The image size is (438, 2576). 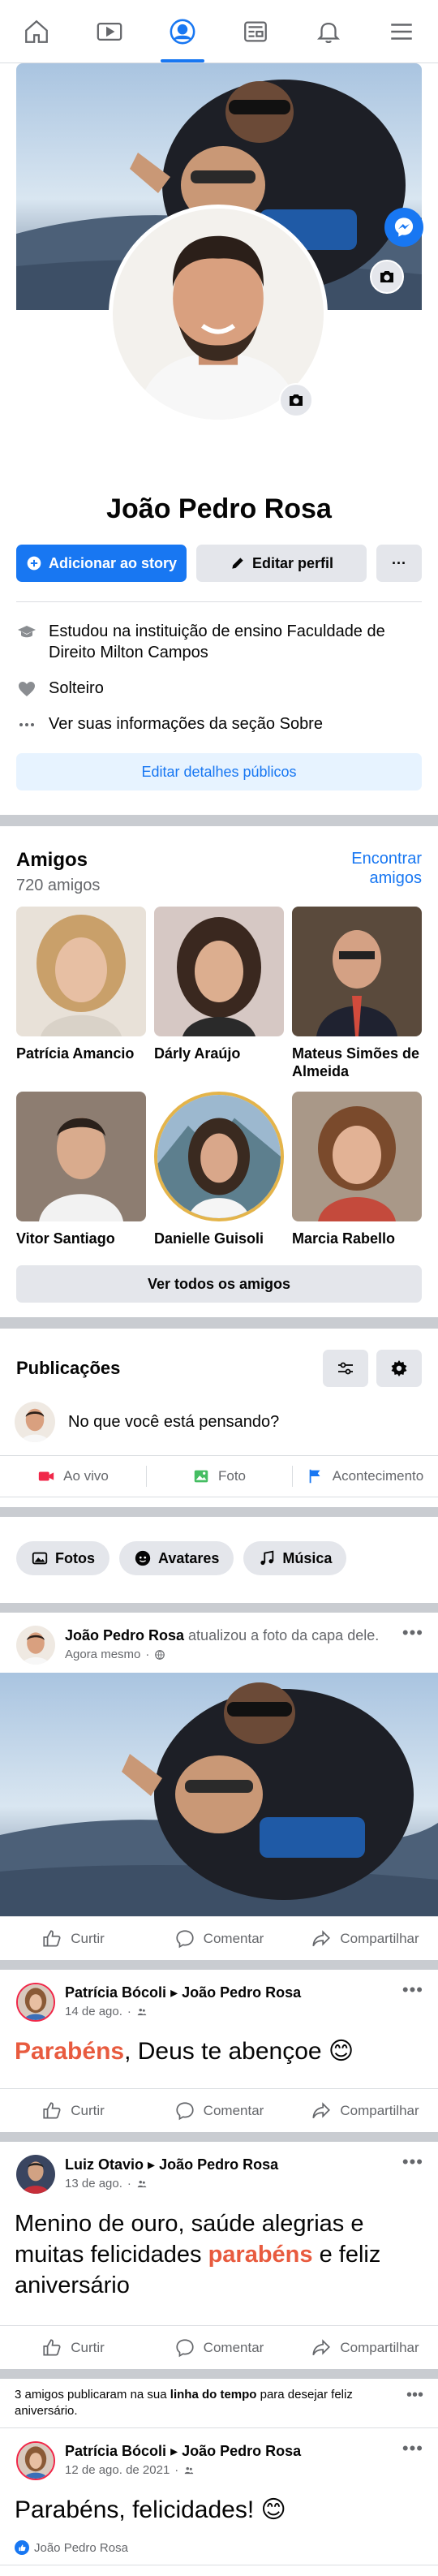 What do you see at coordinates (219, 1170) in the screenshot?
I see `friend-card: Danielle Guisoli` at bounding box center [219, 1170].